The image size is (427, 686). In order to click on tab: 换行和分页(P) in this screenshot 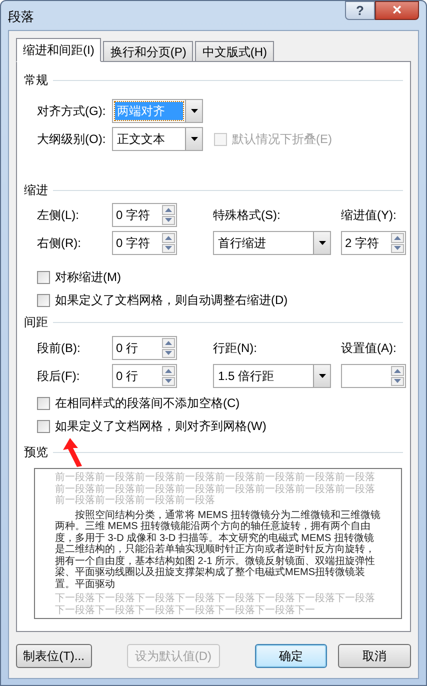, I will do `click(148, 51)`.